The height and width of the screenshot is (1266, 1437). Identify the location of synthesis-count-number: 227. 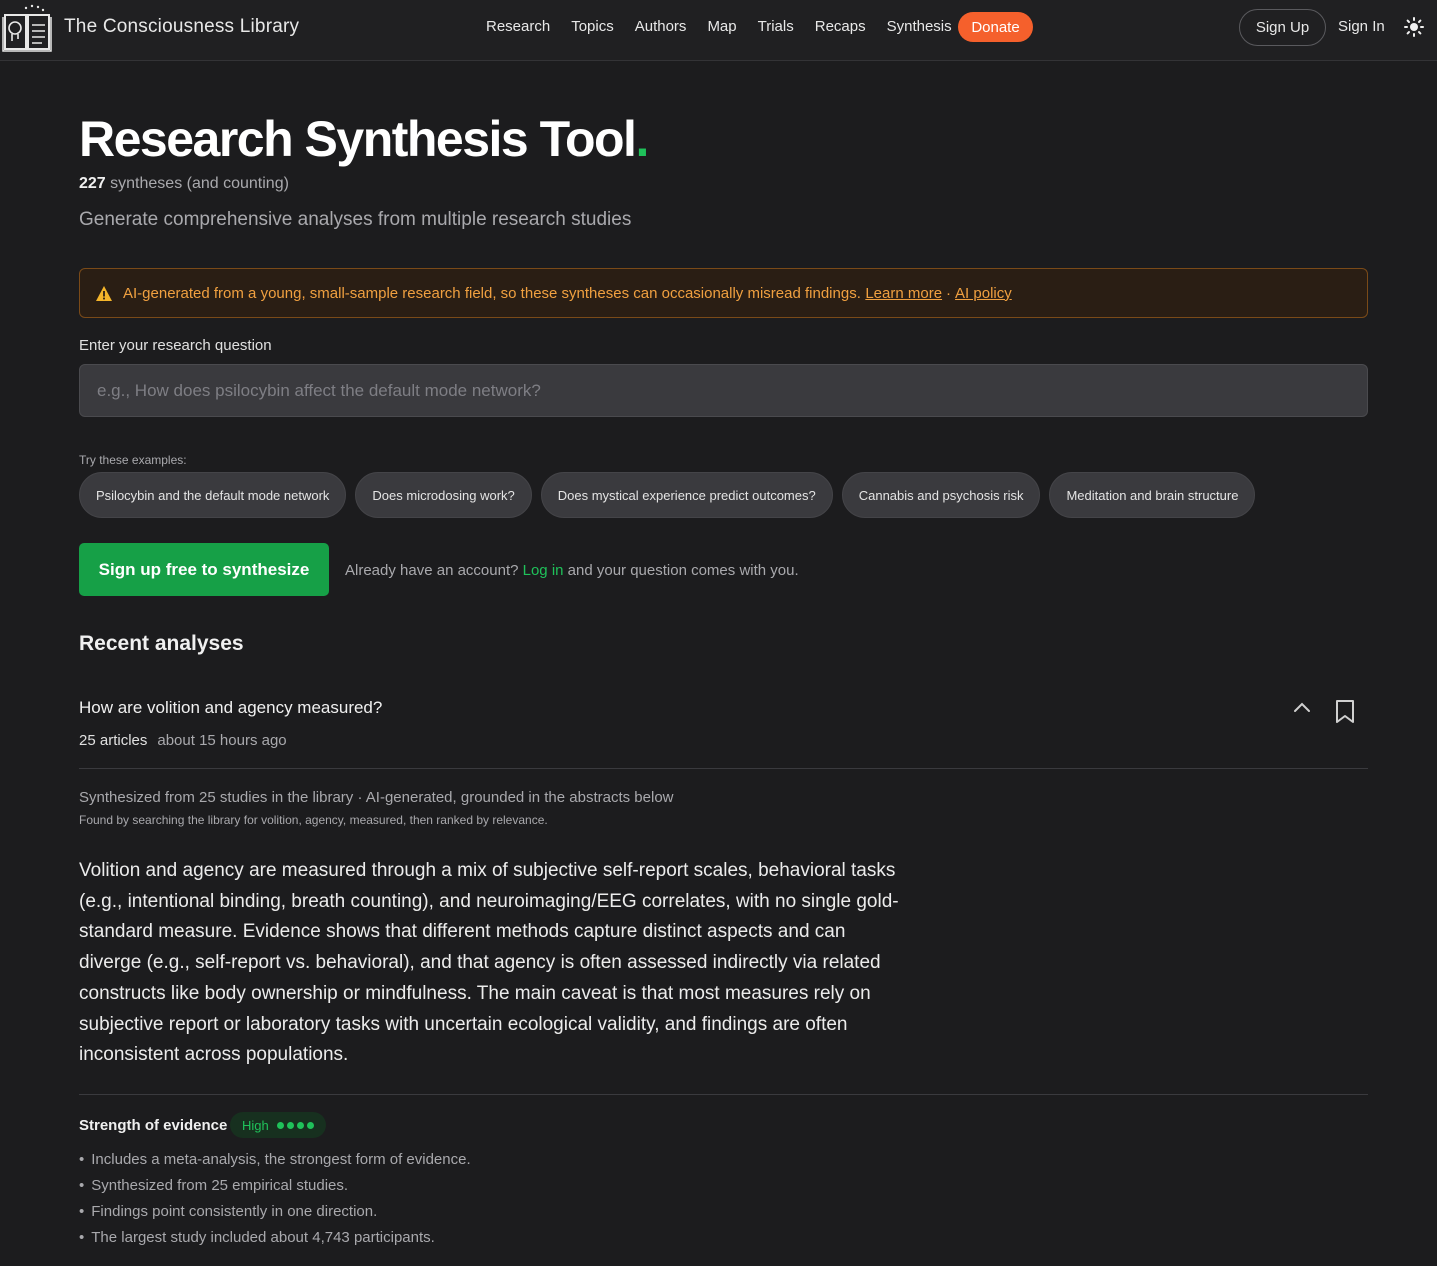
(92, 183).